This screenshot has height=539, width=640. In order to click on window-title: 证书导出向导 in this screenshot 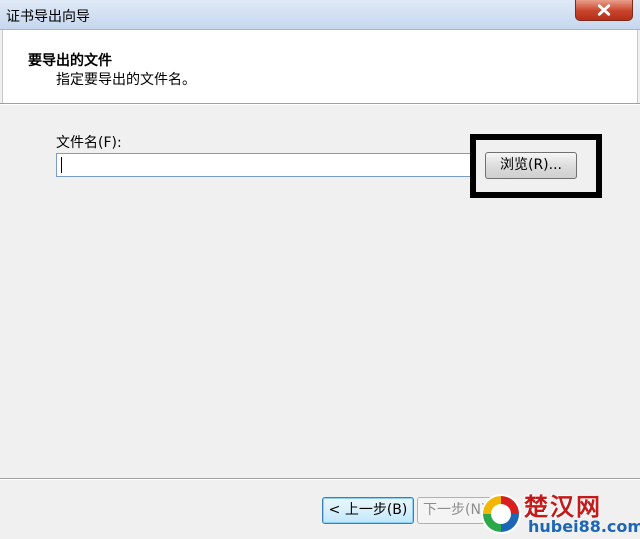, I will do `click(48, 17)`.